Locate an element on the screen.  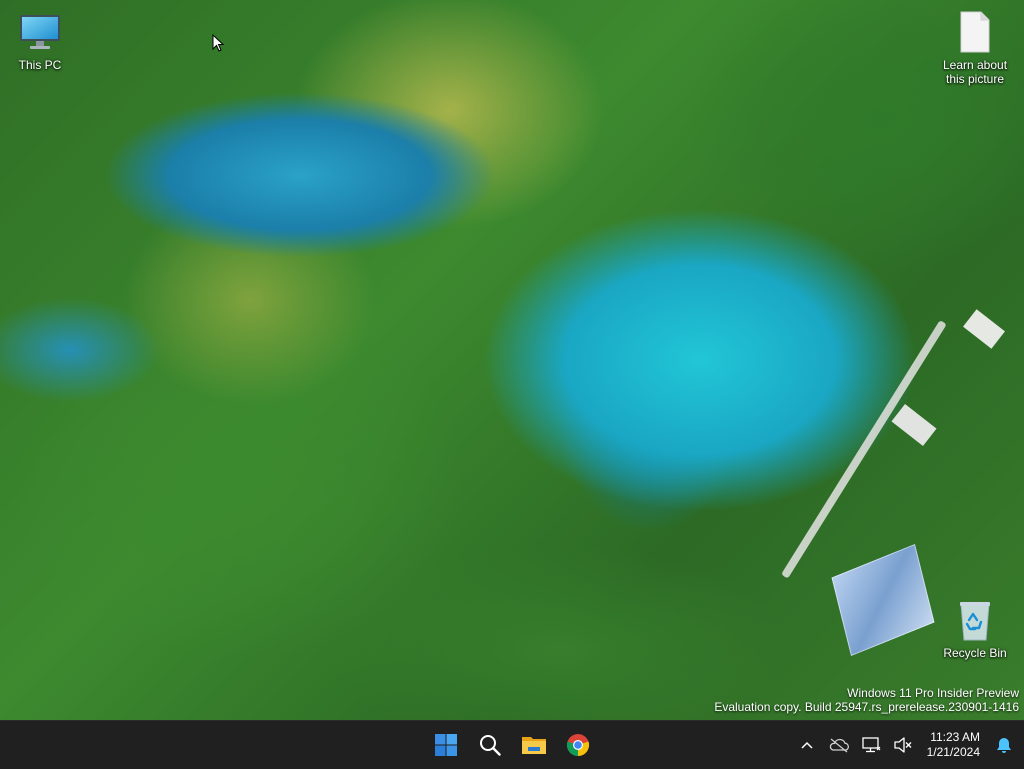
mouse-pointer-icon is located at coordinates (218, 45).